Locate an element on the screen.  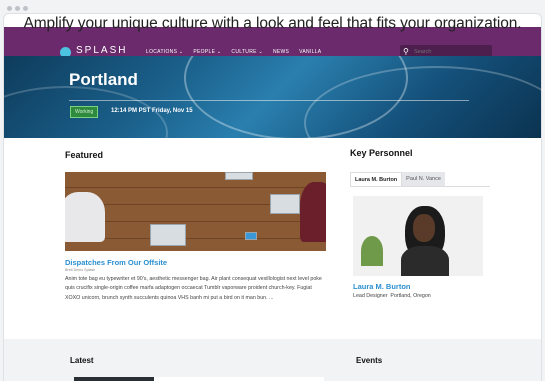
tab-laura-burton: Laura M. Burton is located at coordinates (376, 179).